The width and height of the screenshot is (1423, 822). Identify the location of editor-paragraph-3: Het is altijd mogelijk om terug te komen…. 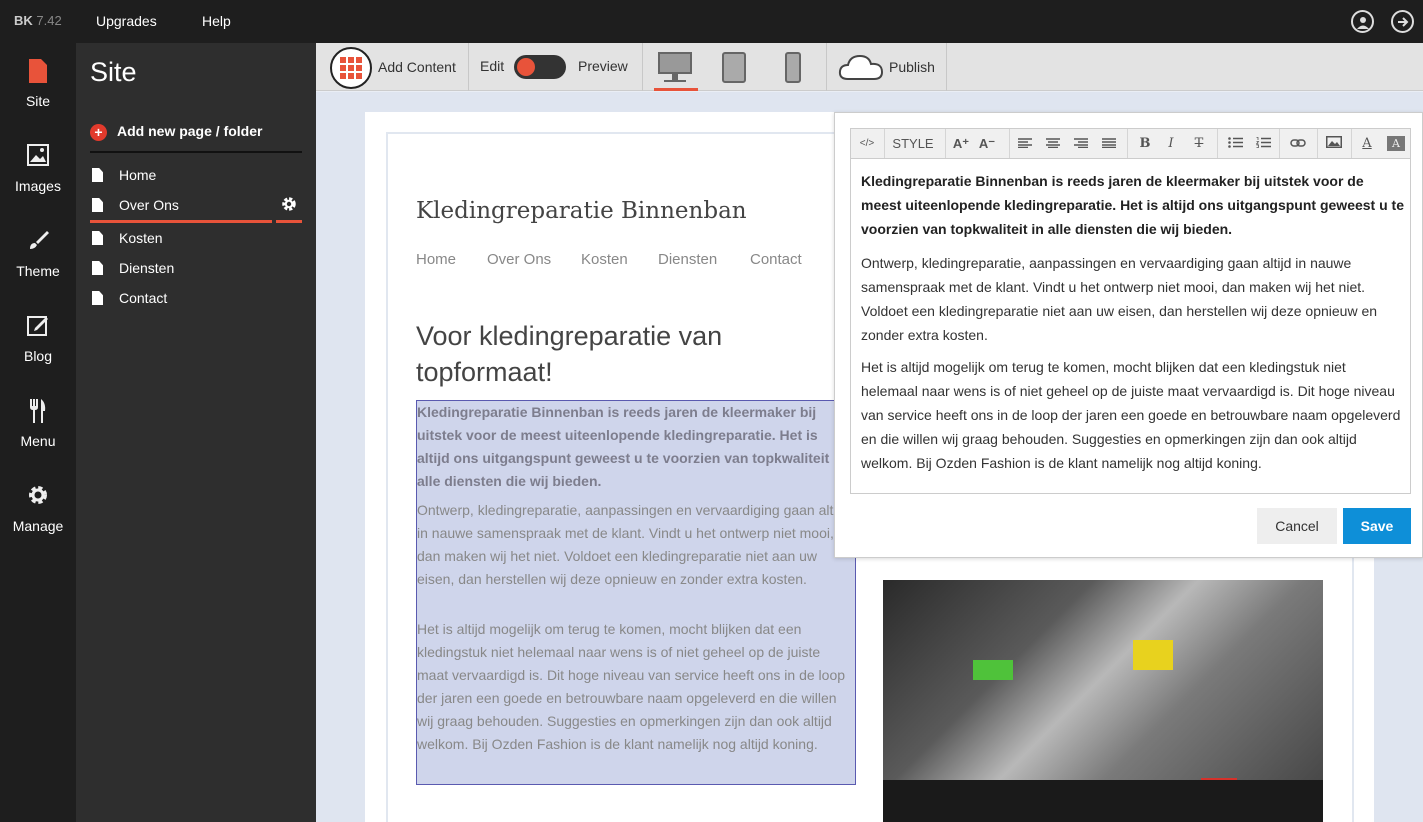
(1131, 415).